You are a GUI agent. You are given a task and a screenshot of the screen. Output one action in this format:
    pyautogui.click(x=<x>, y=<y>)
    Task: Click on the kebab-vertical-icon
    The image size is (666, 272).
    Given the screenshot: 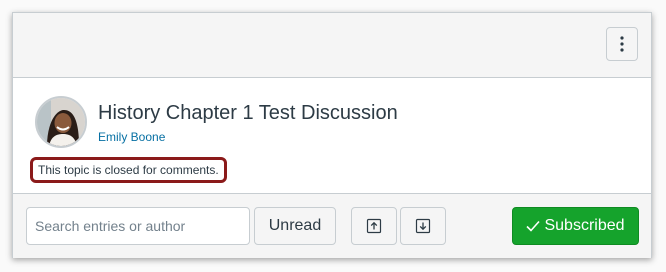 What is the action you would take?
    pyautogui.click(x=622, y=44)
    